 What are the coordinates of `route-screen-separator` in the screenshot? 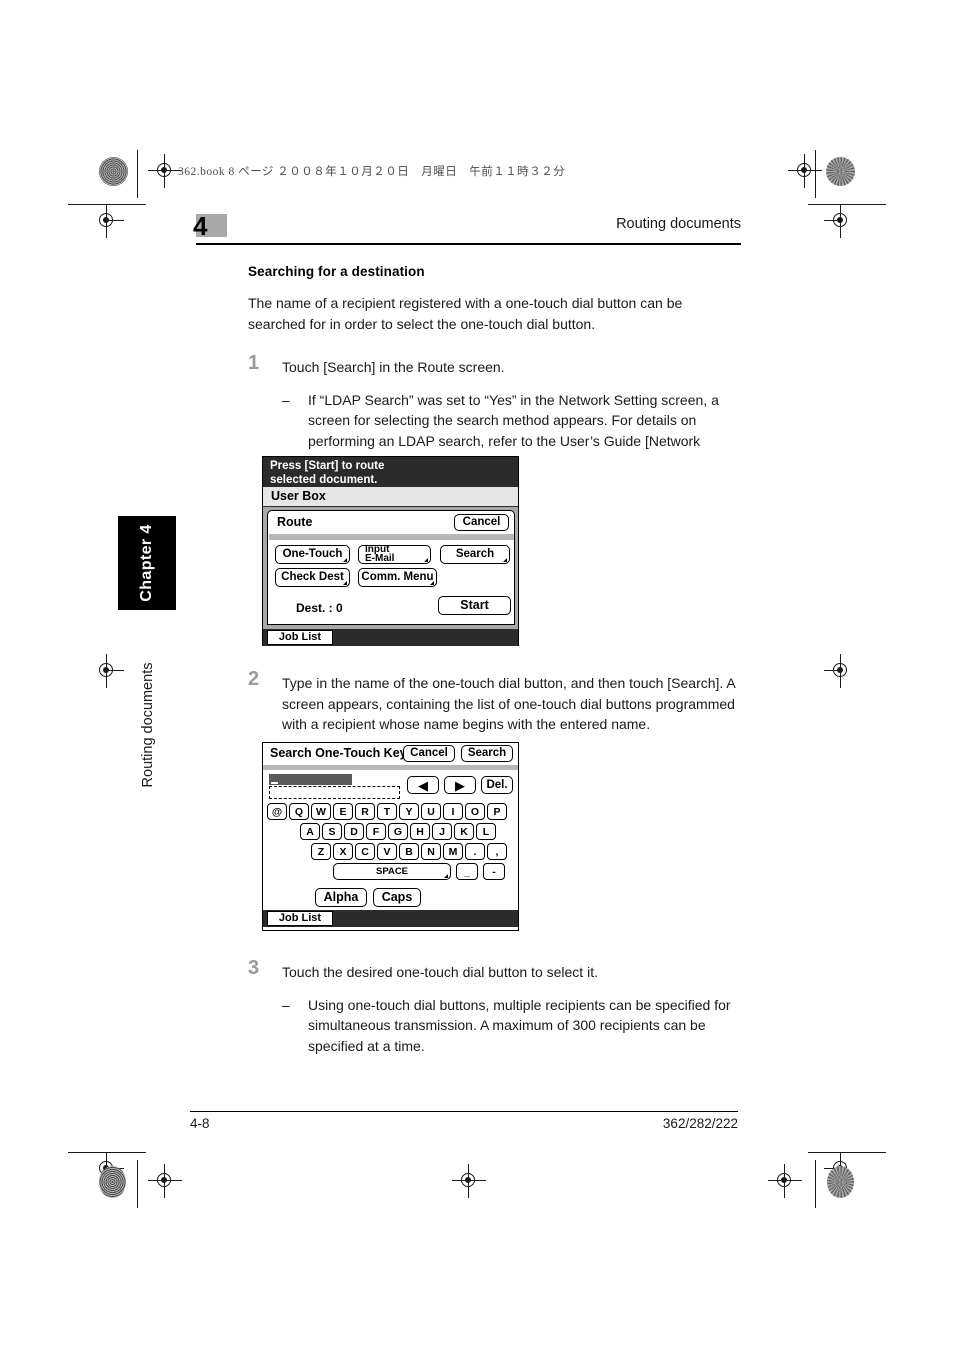 It's located at (391, 537).